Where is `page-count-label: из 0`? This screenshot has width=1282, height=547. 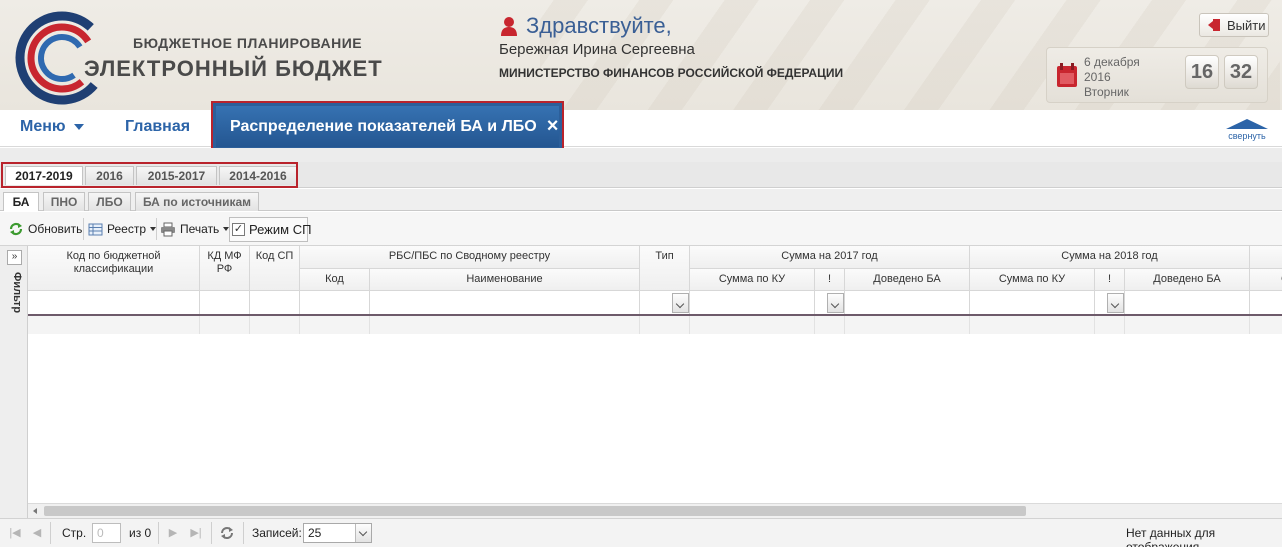
page-count-label: из 0 is located at coordinates (140, 533).